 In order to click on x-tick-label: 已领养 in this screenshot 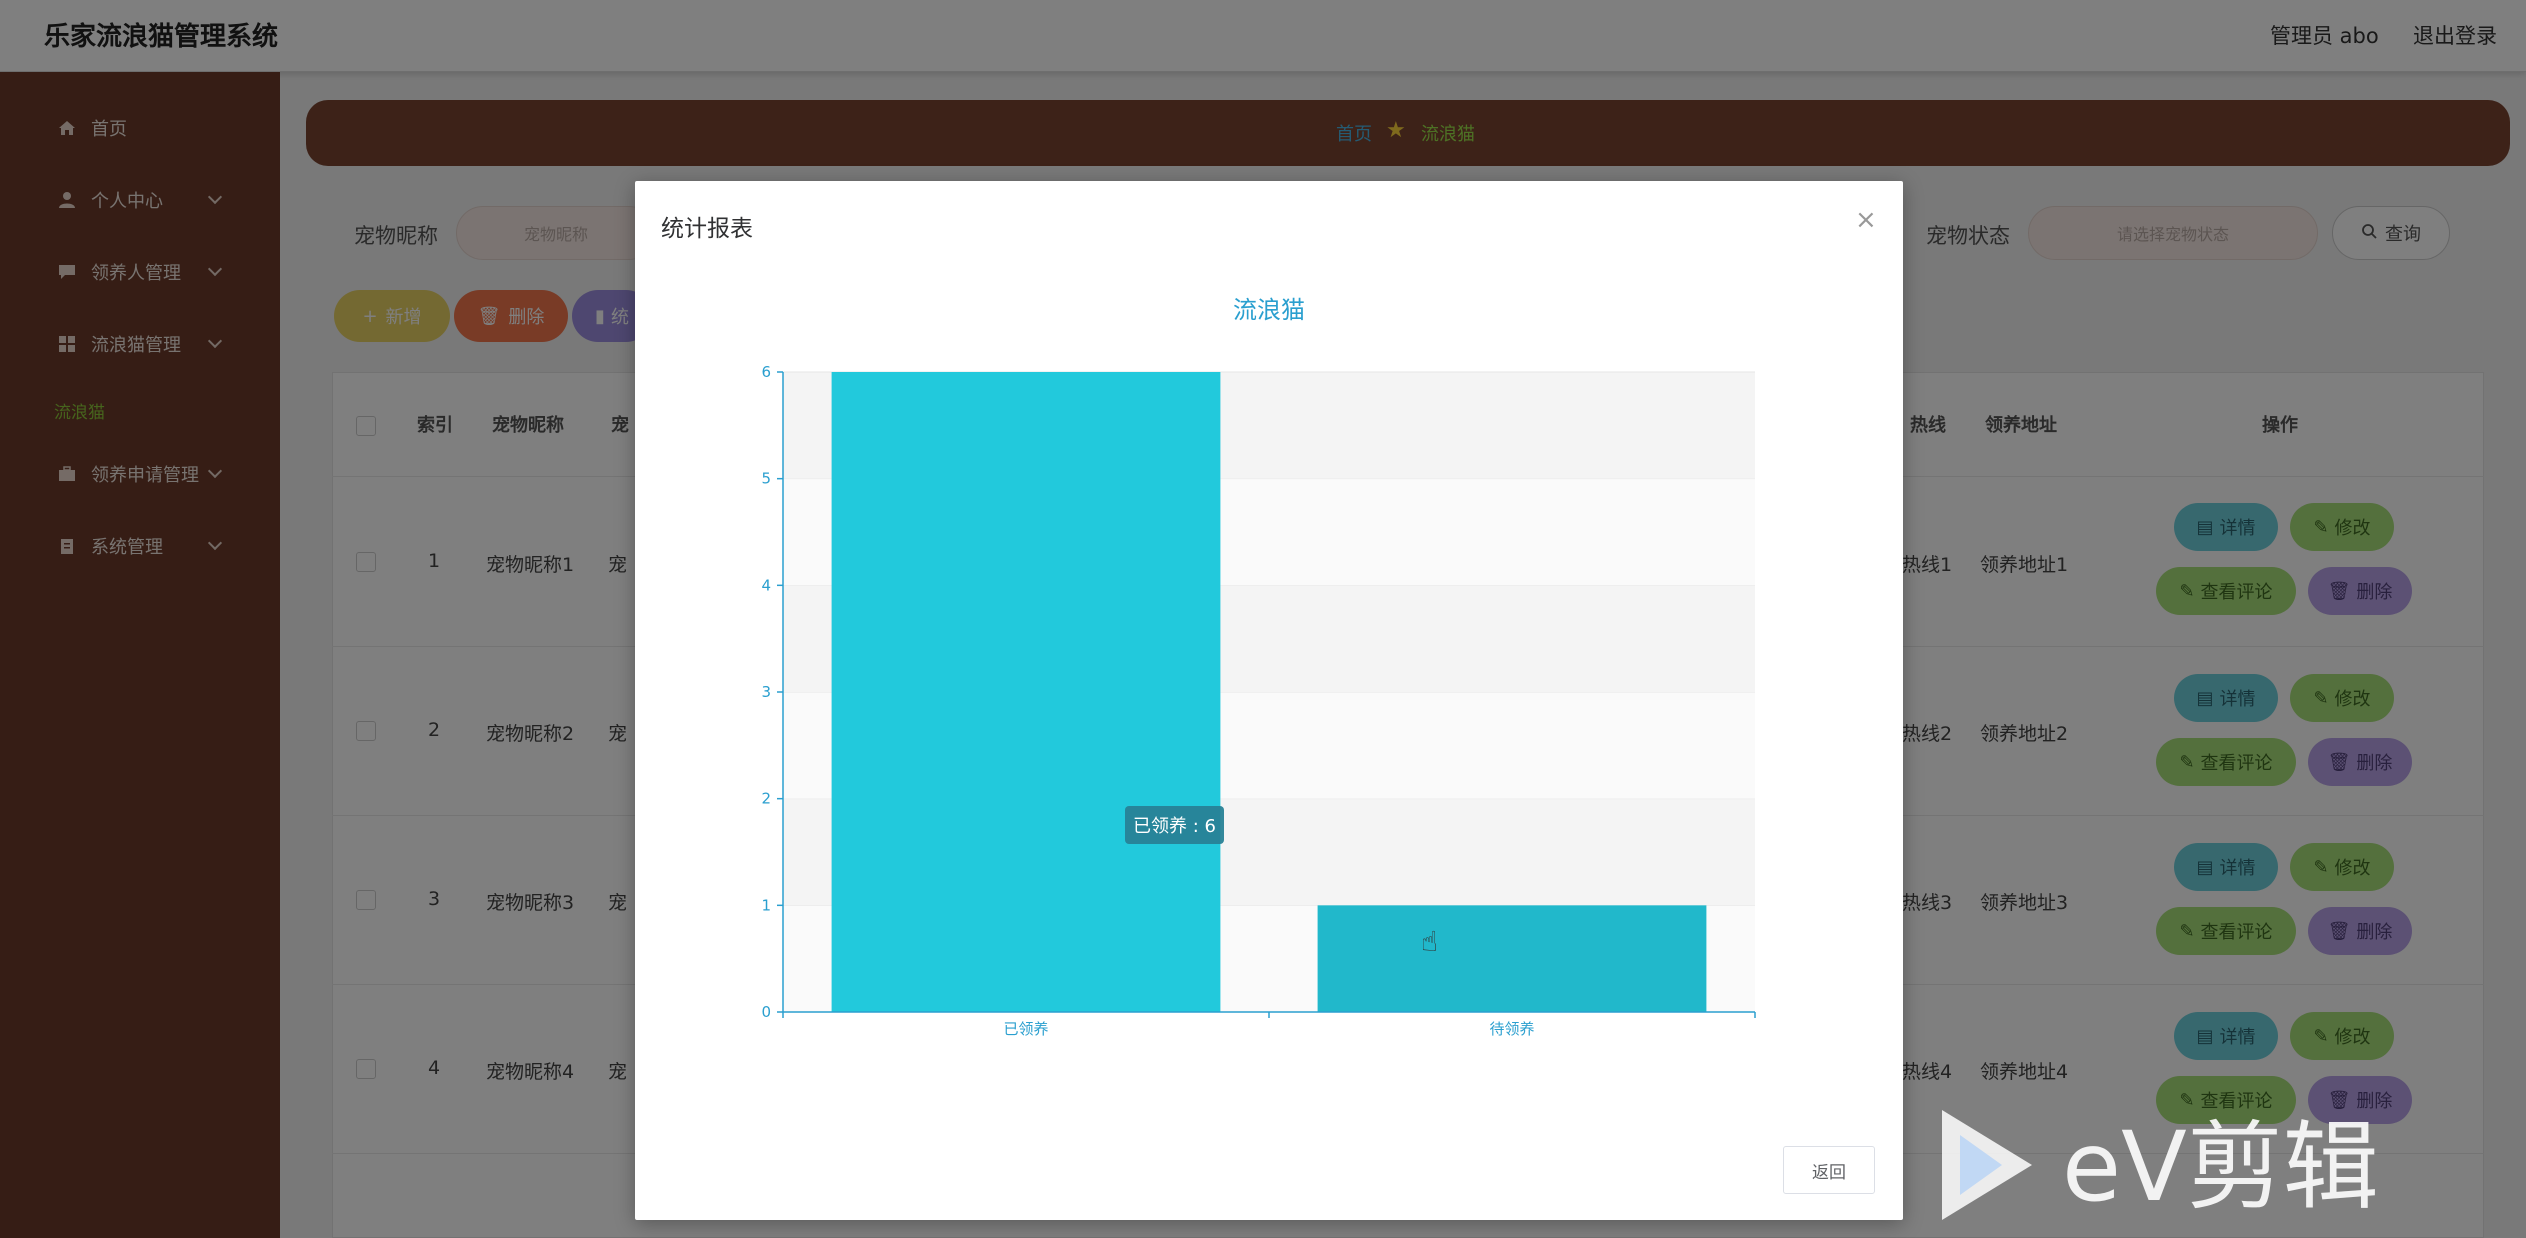, I will do `click(1025, 1029)`.